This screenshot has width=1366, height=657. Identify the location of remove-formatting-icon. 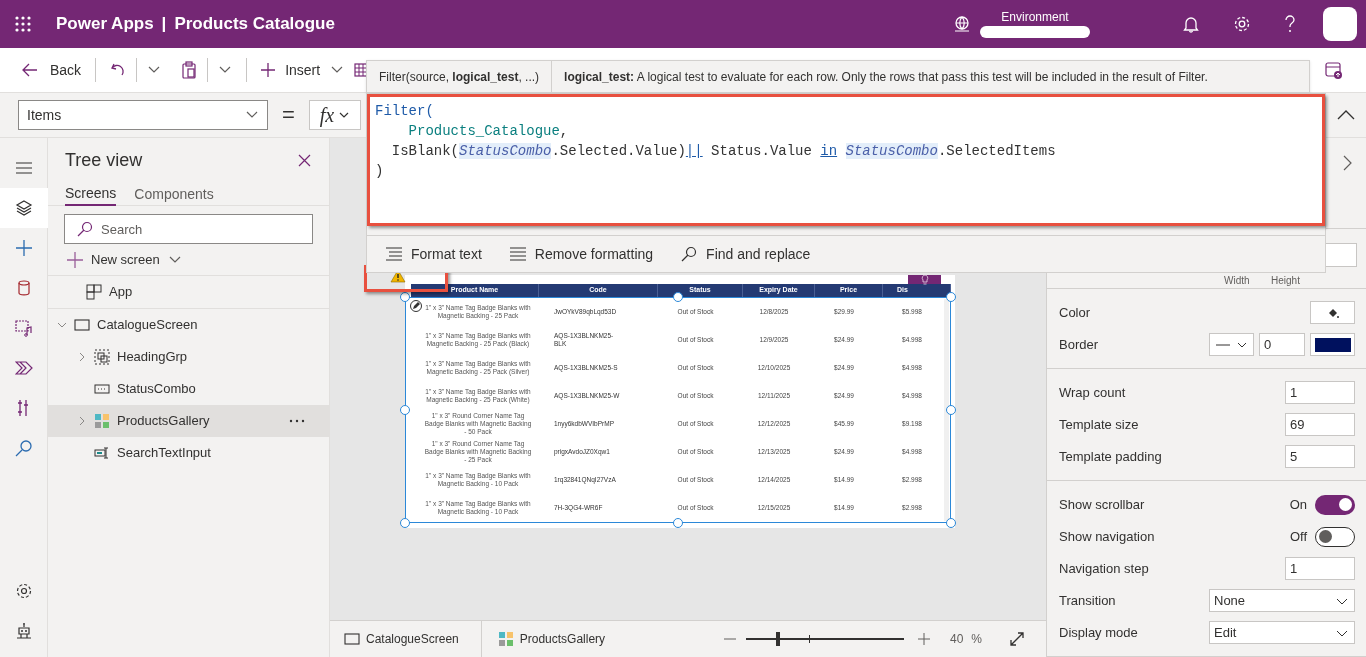
(517, 254).